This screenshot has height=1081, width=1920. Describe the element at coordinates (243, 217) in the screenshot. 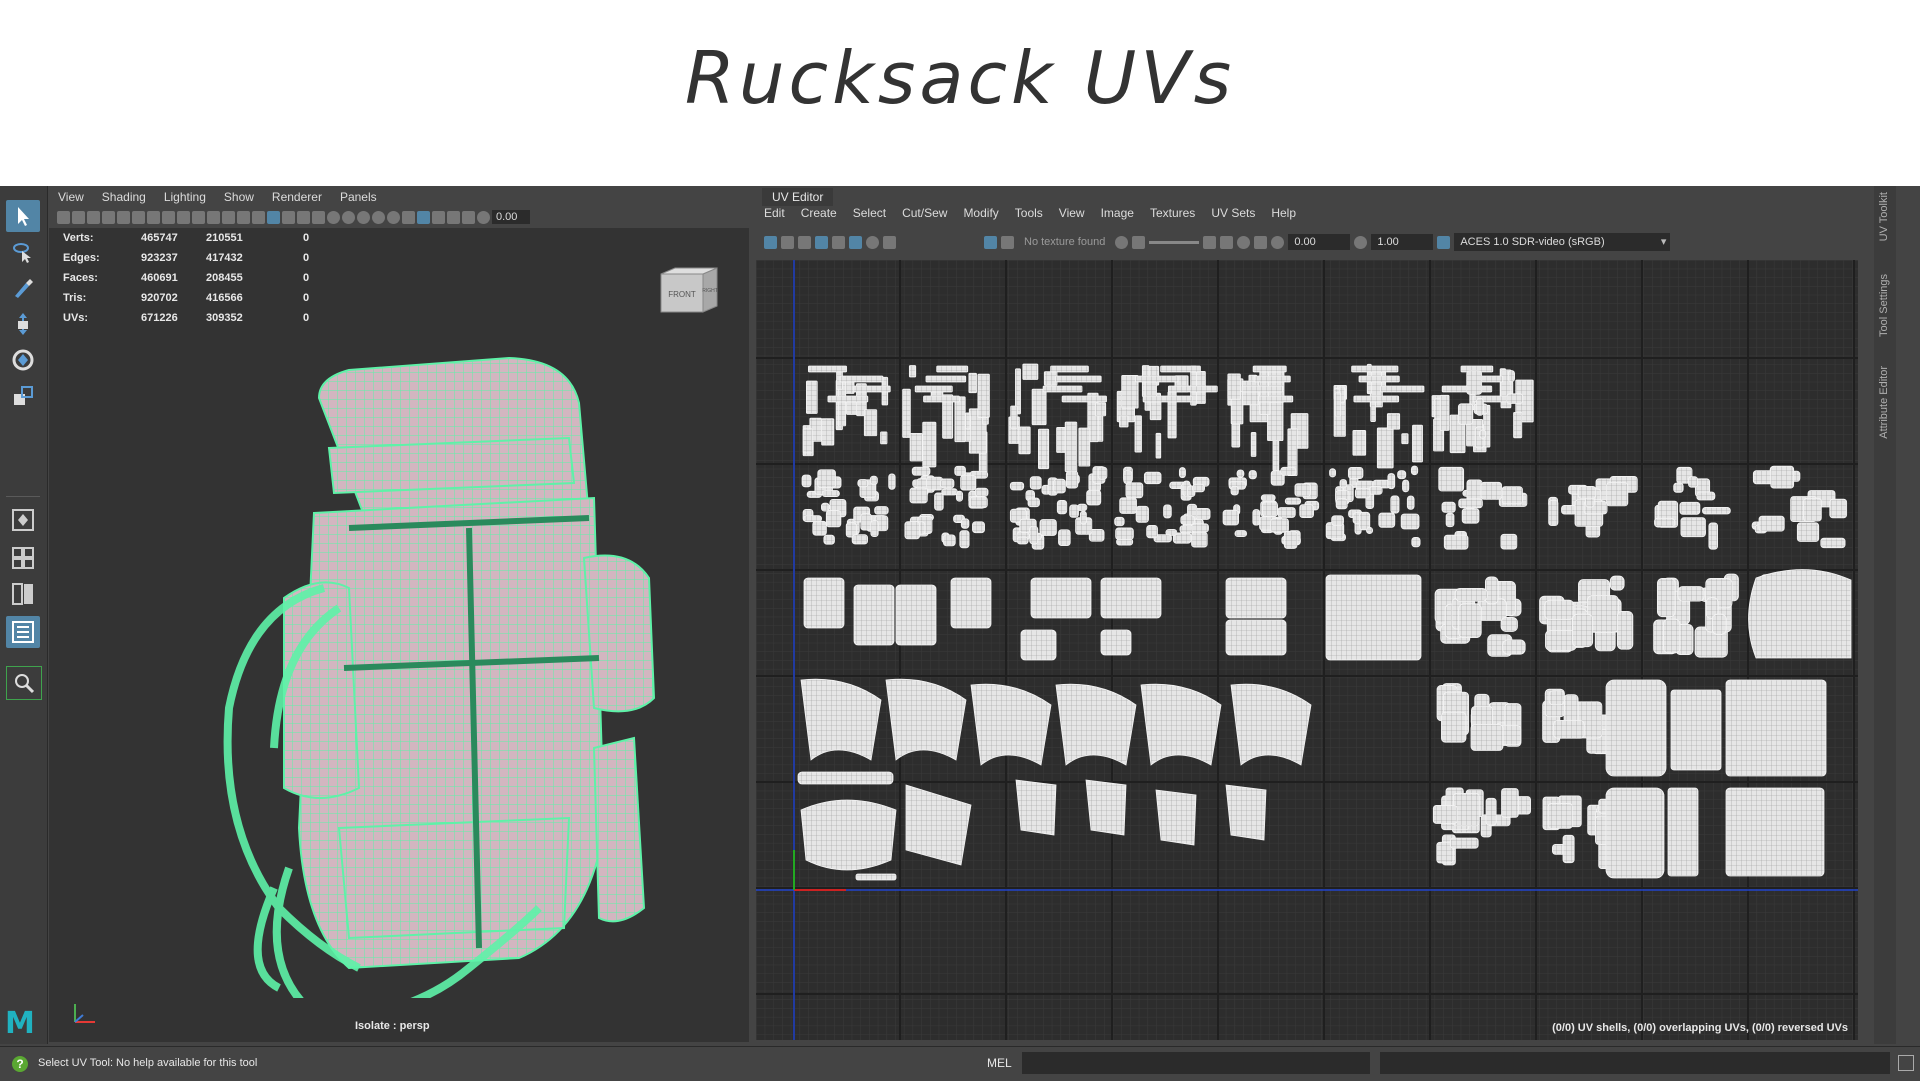

I see `safe-title-icon` at that location.